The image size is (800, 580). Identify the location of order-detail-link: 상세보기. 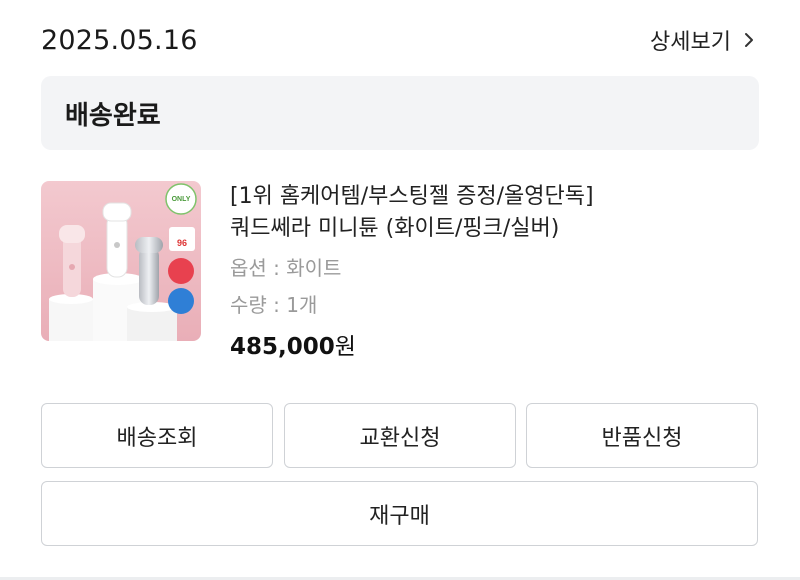
(704, 40).